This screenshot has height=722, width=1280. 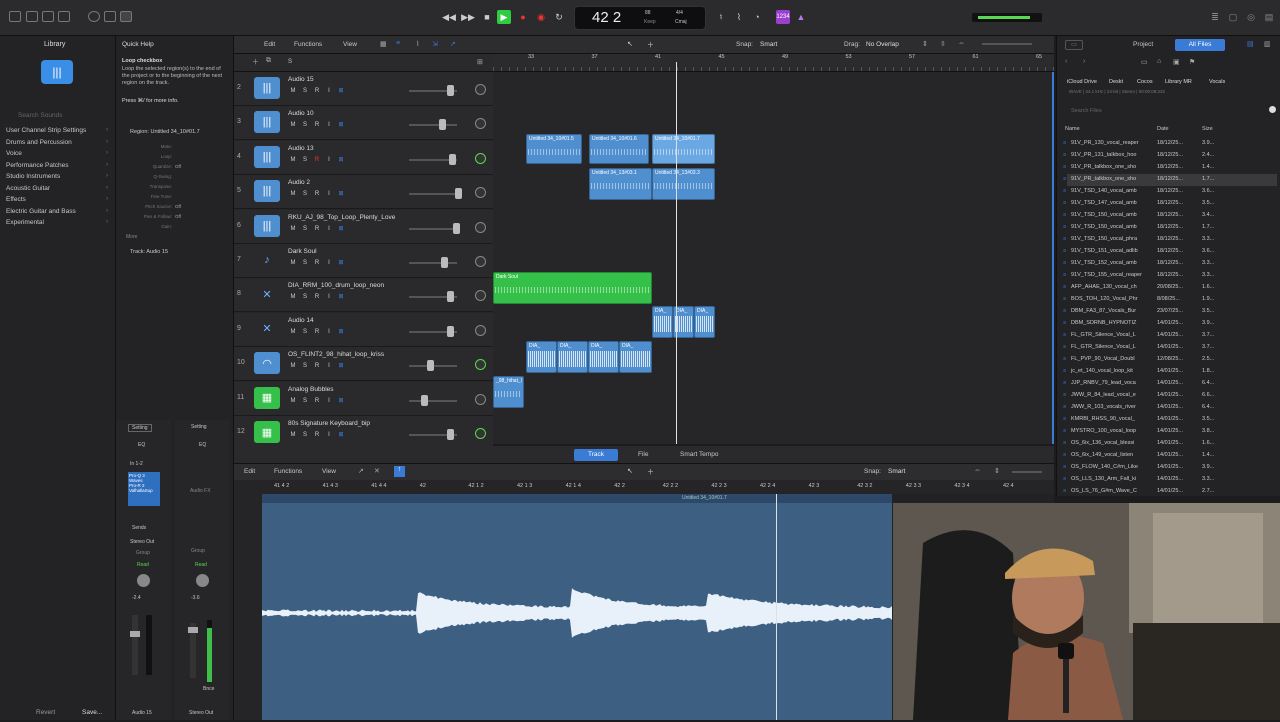 I want to click on inspector-toggle-icon, so click(x=32, y=16).